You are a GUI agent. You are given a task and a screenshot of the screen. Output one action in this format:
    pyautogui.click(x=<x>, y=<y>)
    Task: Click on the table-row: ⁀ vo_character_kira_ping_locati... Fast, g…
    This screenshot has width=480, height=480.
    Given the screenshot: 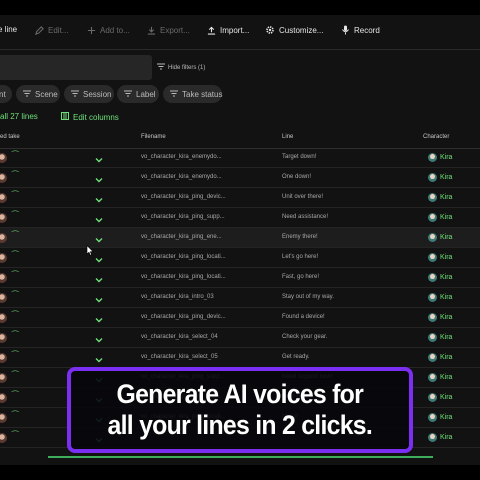 What is the action you would take?
    pyautogui.click(x=240, y=278)
    